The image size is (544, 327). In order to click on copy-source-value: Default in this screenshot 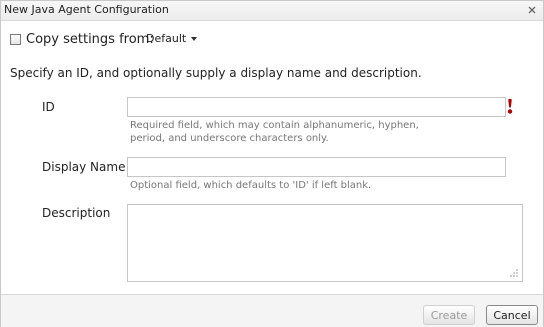, I will do `click(166, 38)`.